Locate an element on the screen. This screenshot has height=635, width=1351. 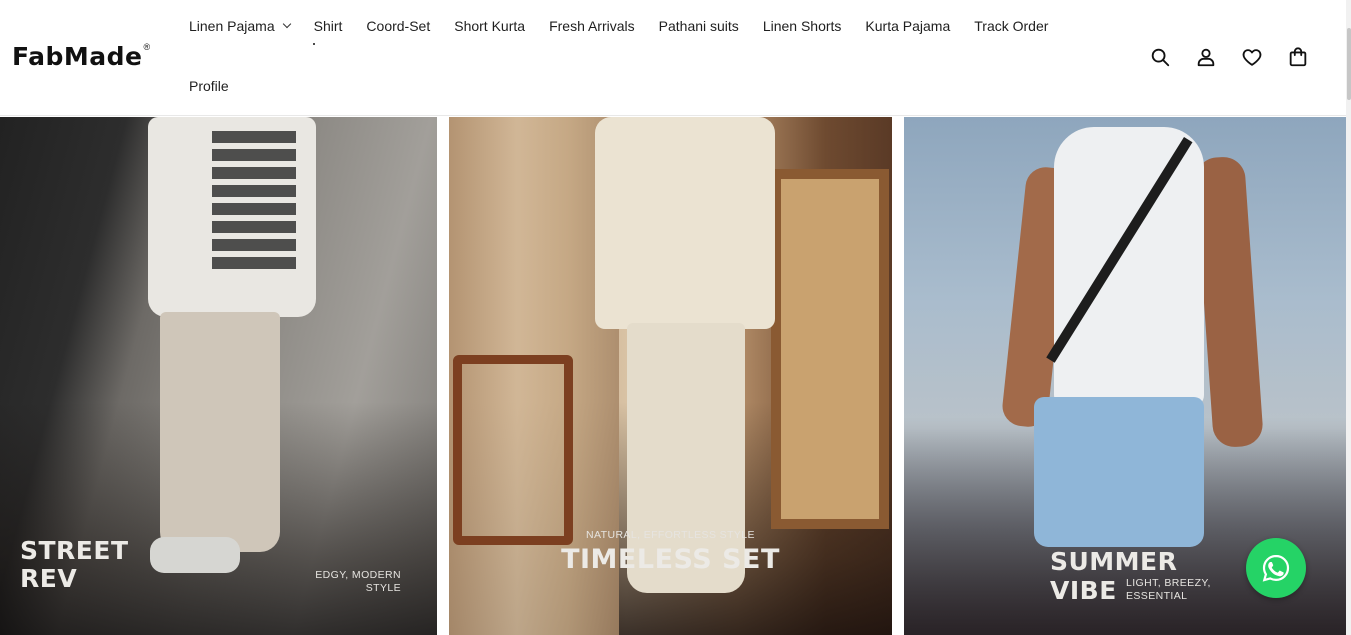
scrollbar-thumb is located at coordinates (1349, 64).